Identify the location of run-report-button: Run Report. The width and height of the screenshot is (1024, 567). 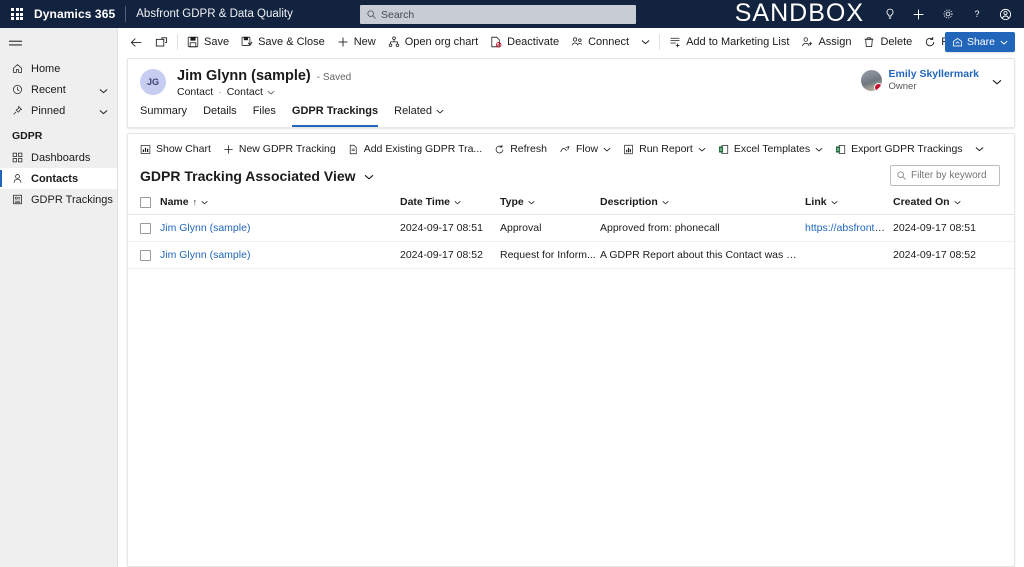
(664, 149).